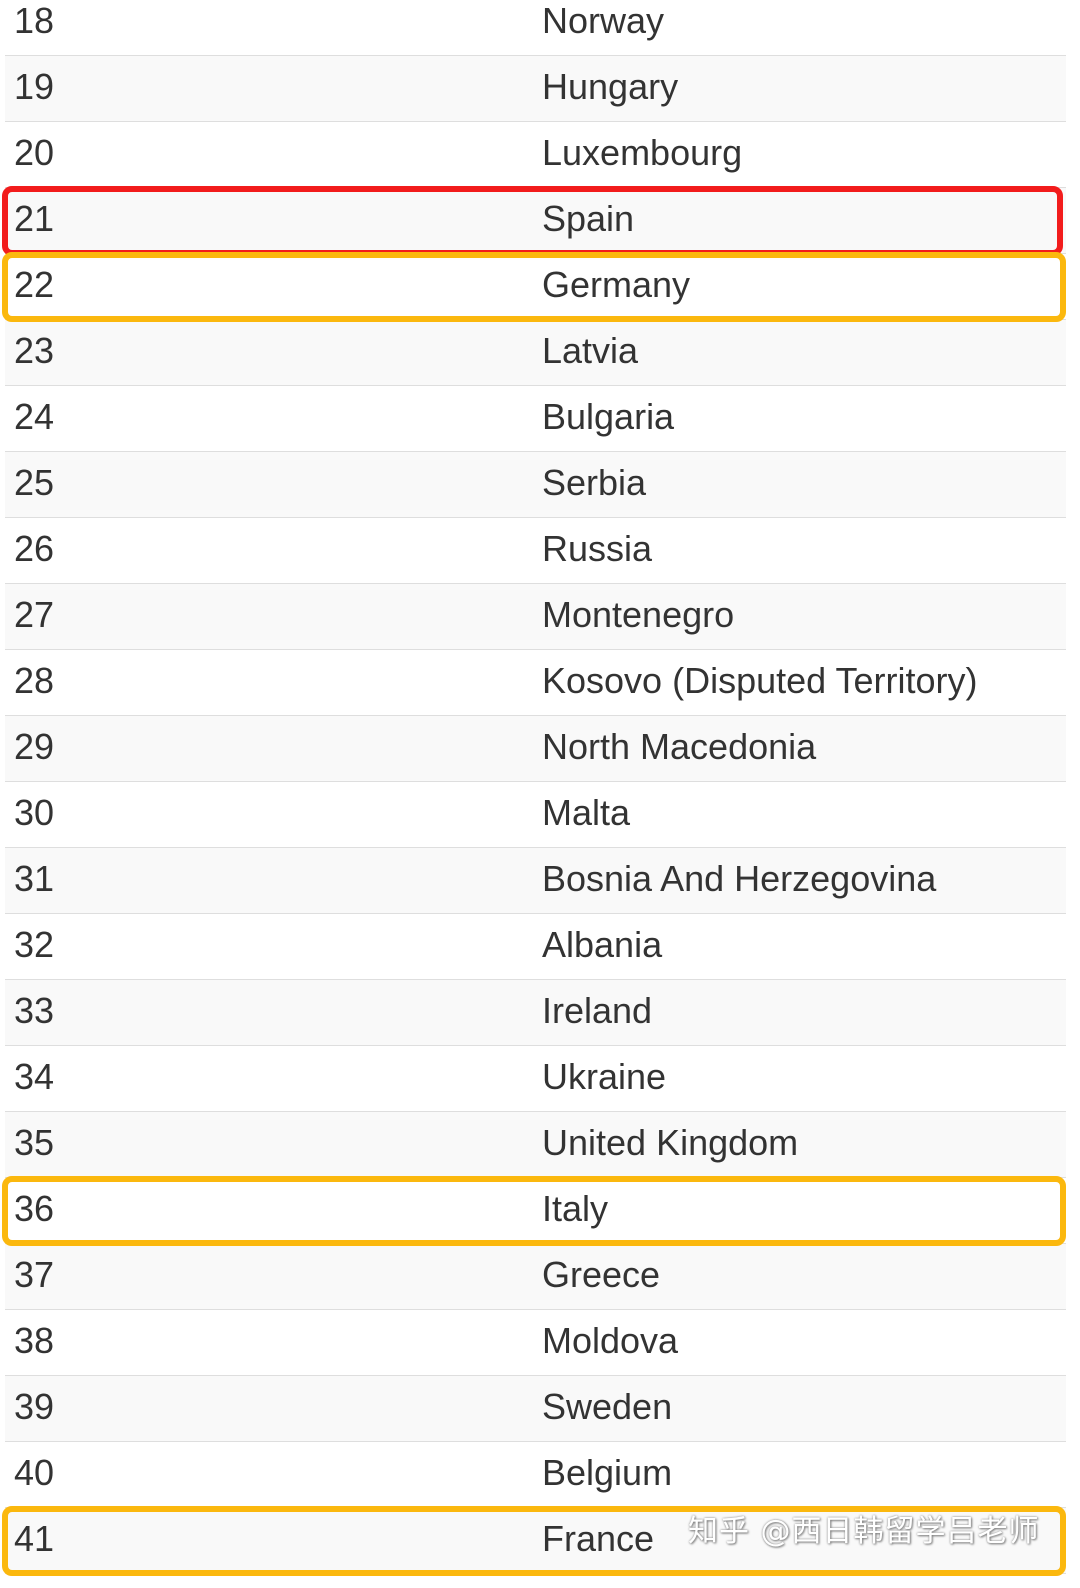 Image resolution: width=1080 pixels, height=1588 pixels. I want to click on table-row: 18 Norway, so click(535, 28).